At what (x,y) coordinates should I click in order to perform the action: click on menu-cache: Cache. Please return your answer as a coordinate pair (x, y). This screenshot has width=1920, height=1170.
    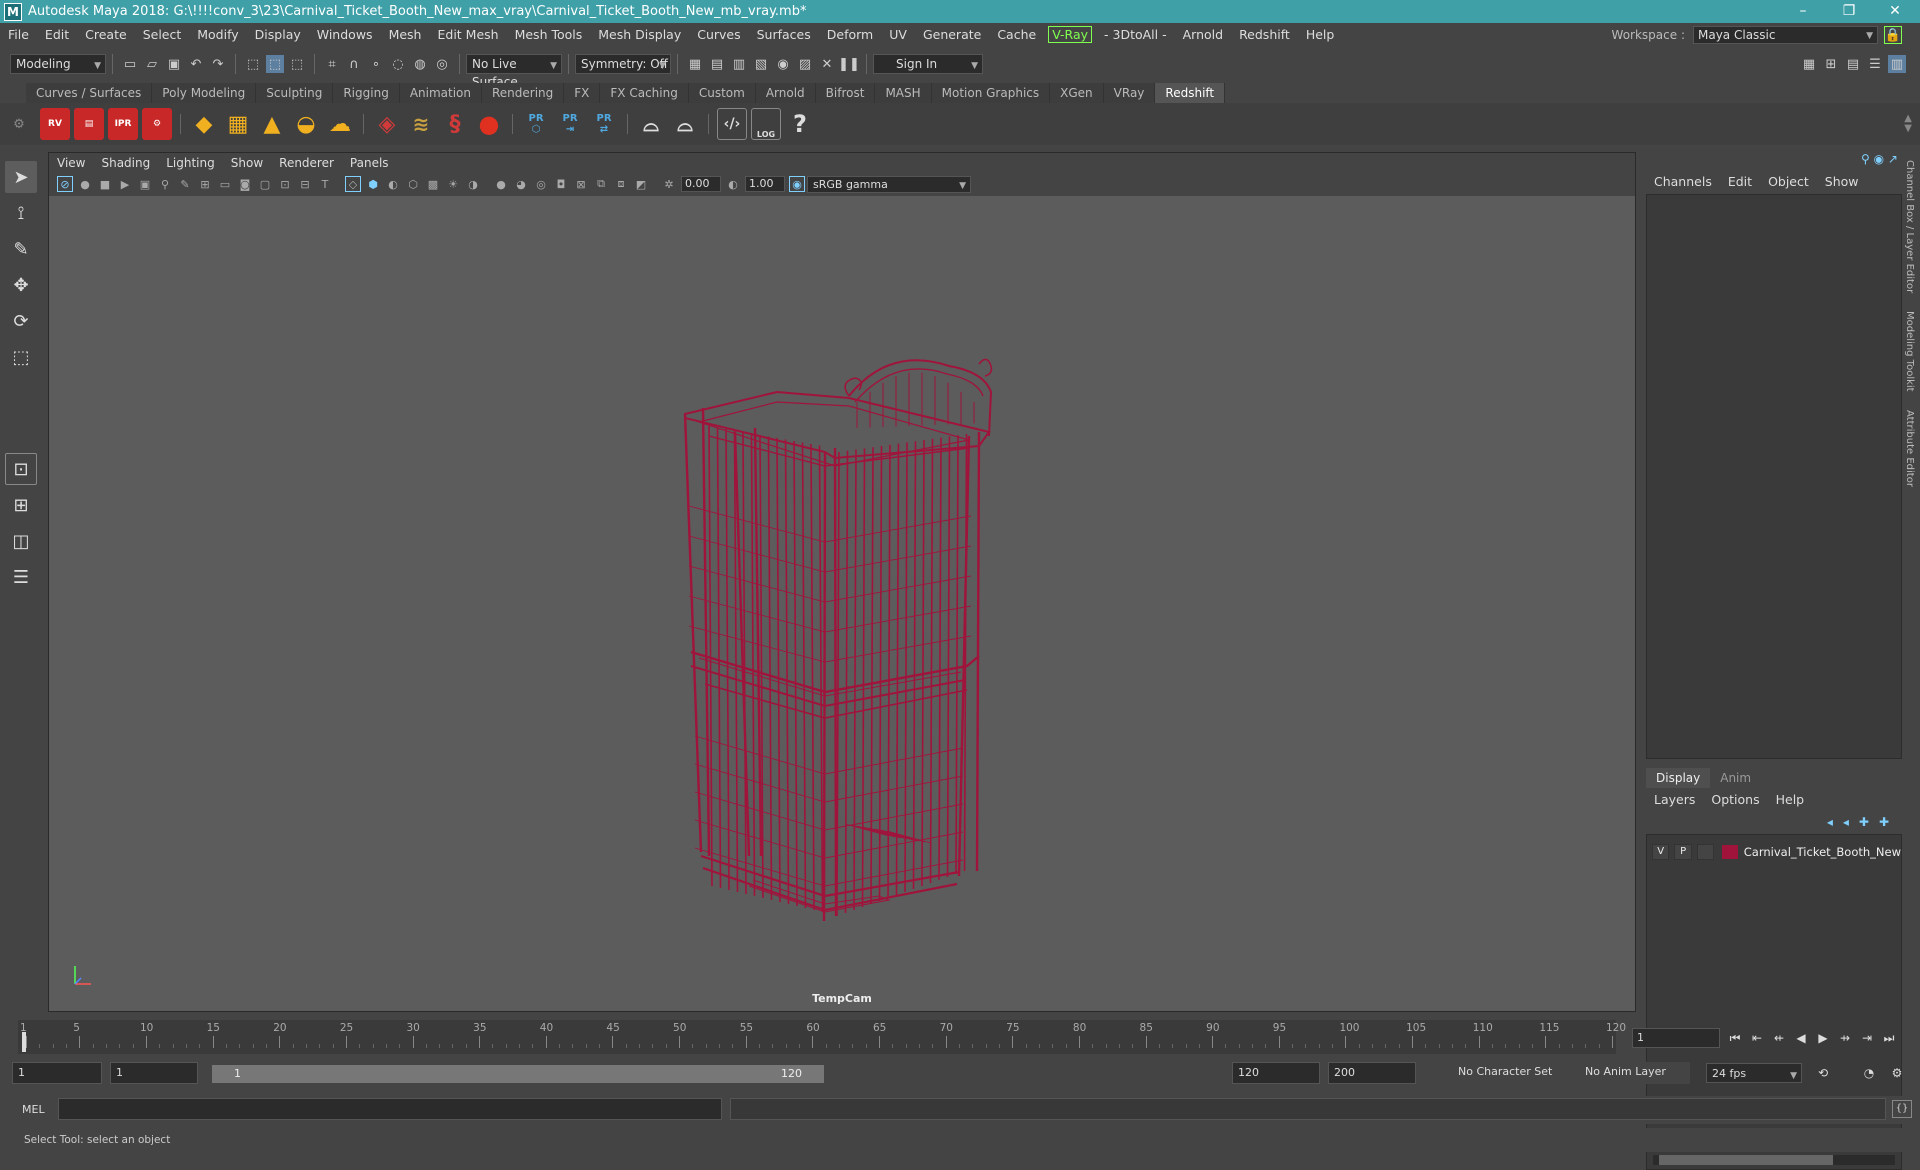
    Looking at the image, I should click on (1016, 34).